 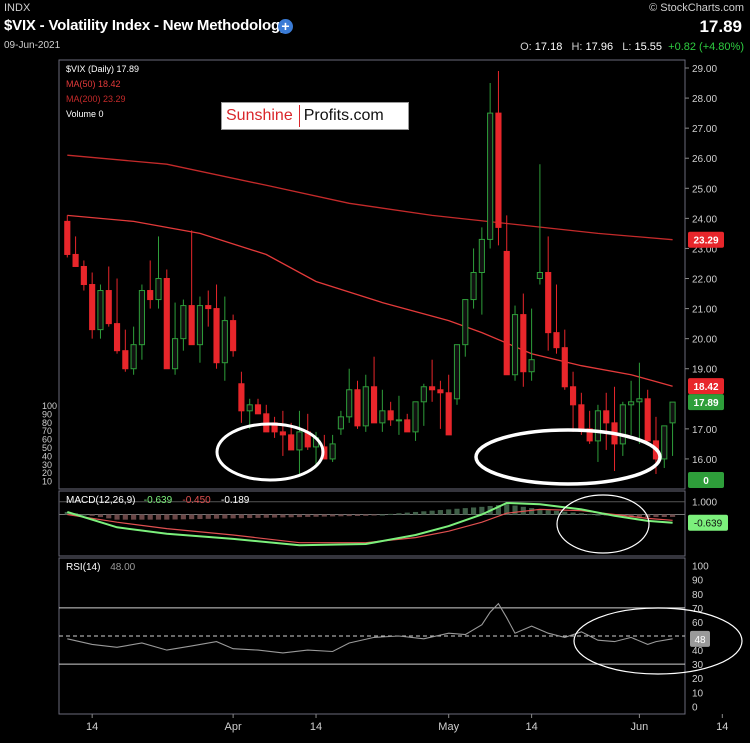 What do you see at coordinates (47, 482) in the screenshot?
I see `volume-tick-label: 10` at bounding box center [47, 482].